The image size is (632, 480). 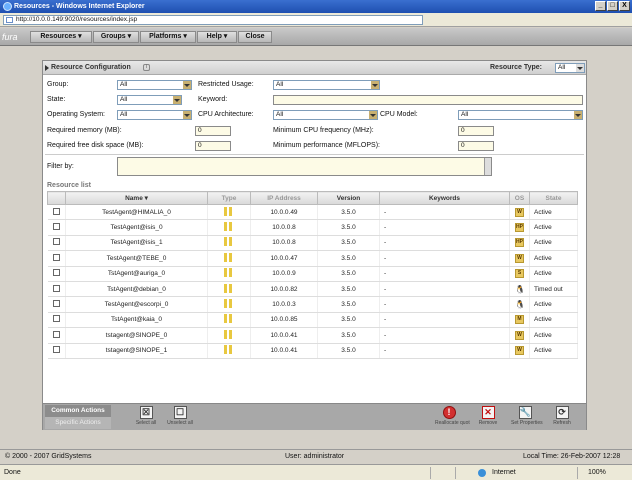 What do you see at coordinates (213, 146) in the screenshot?
I see `req-disk-input: 0` at bounding box center [213, 146].